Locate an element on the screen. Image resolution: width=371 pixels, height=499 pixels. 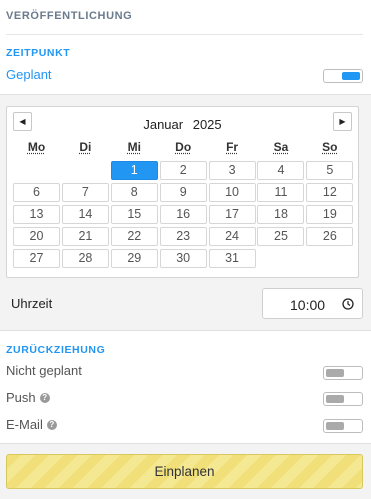
schedule-button: Einplanen is located at coordinates (184, 471).